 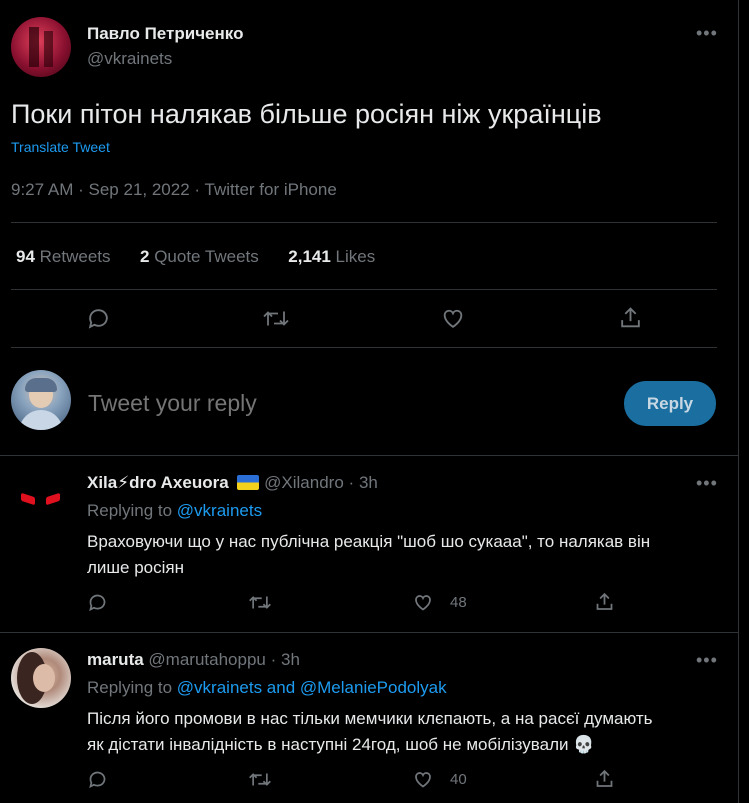 What do you see at coordinates (41, 400) in the screenshot?
I see `user-avatar` at bounding box center [41, 400].